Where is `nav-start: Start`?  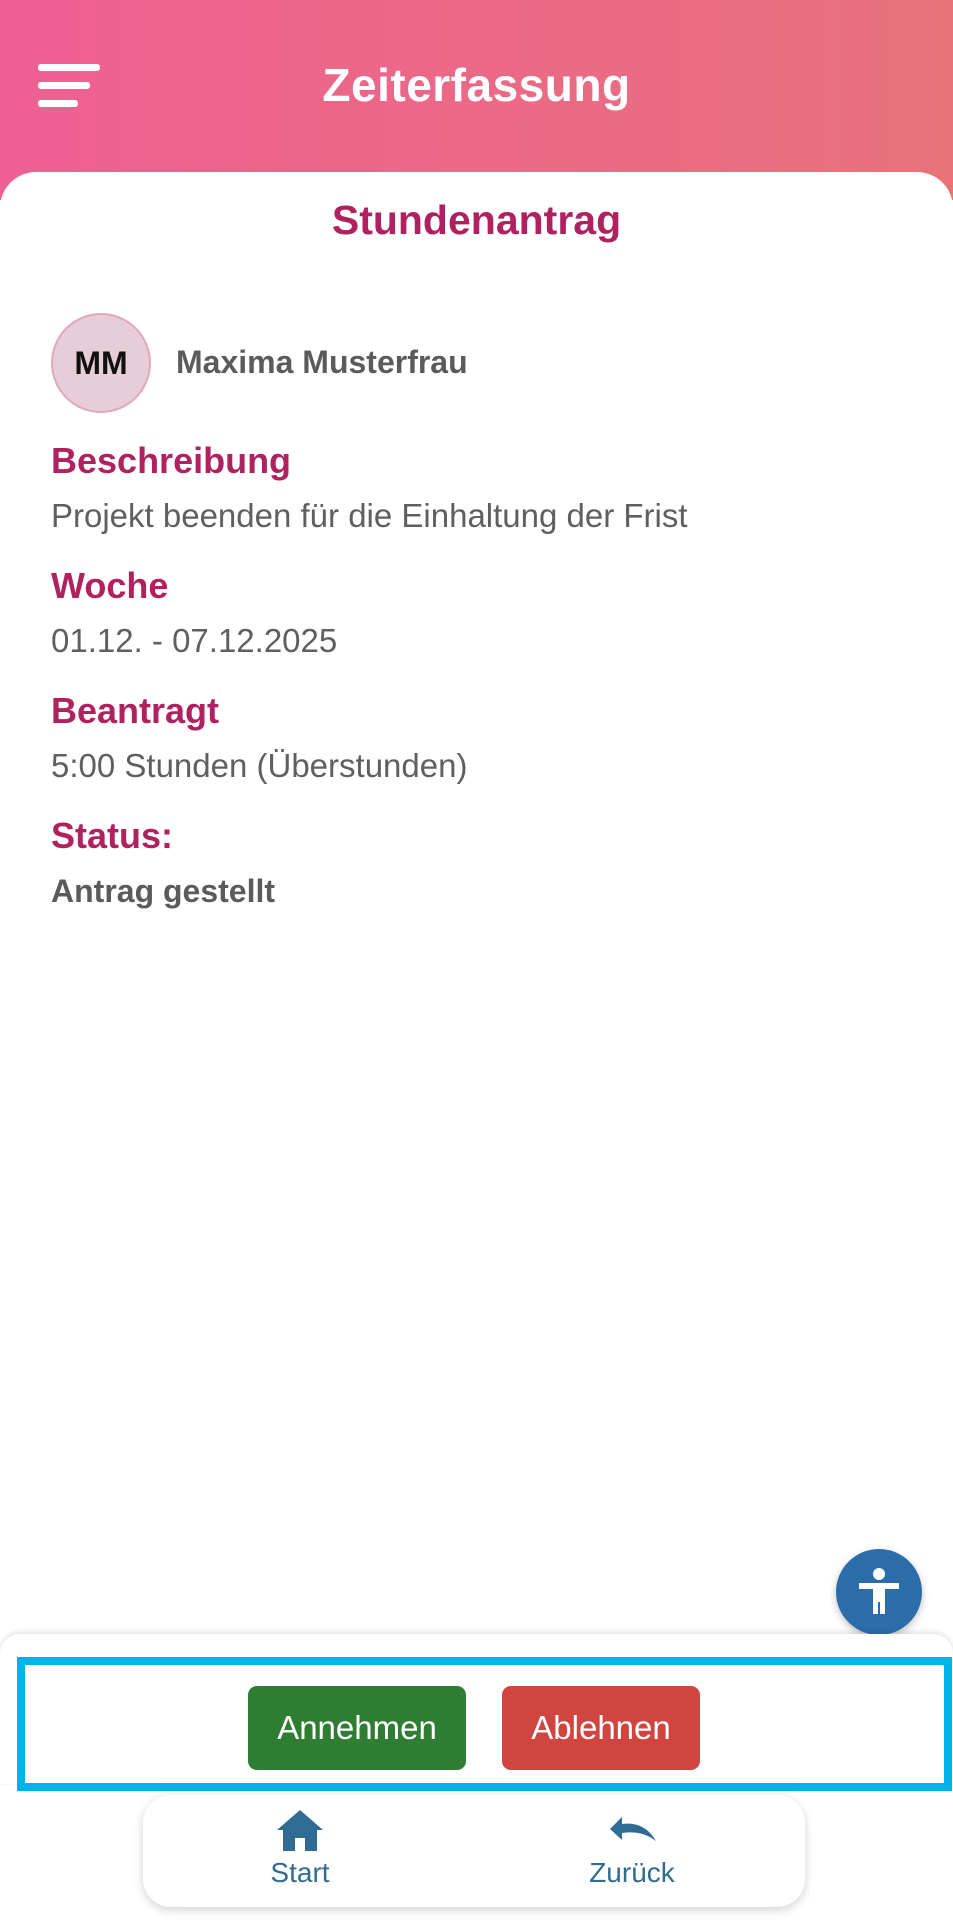 nav-start: Start is located at coordinates (300, 1852).